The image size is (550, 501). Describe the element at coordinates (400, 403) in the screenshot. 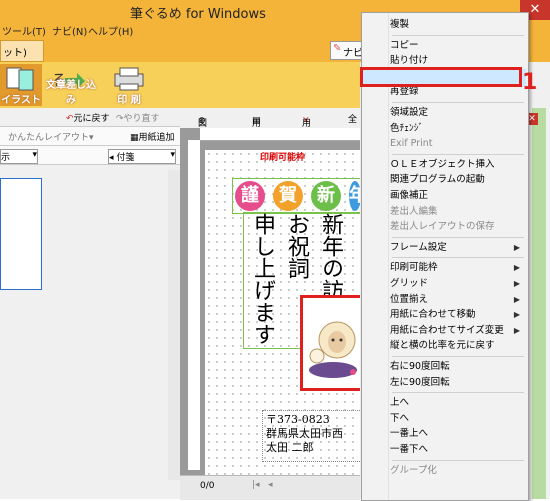

I see `menu-item-label: 上へ` at that location.